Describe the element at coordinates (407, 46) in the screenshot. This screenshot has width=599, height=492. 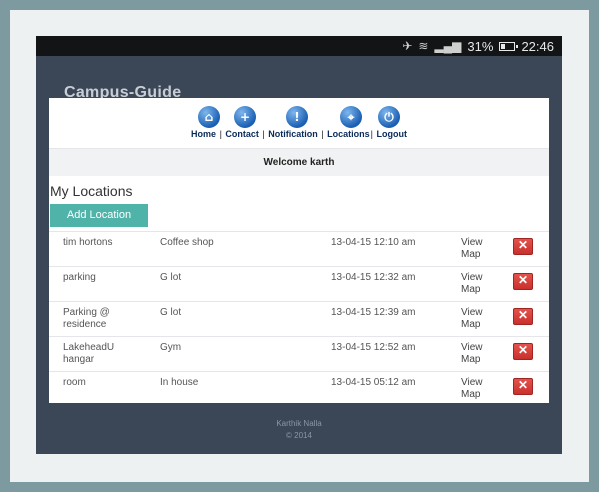
I see `silent-icon: ✈` at that location.